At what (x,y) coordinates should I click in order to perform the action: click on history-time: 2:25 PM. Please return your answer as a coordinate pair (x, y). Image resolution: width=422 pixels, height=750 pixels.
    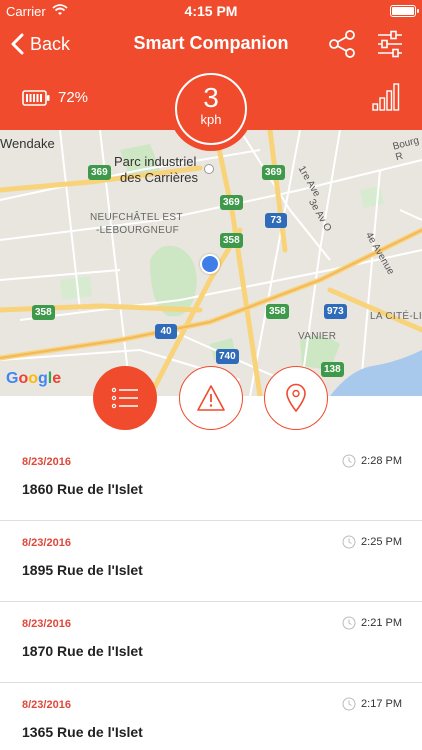
    Looking at the image, I should click on (381, 542).